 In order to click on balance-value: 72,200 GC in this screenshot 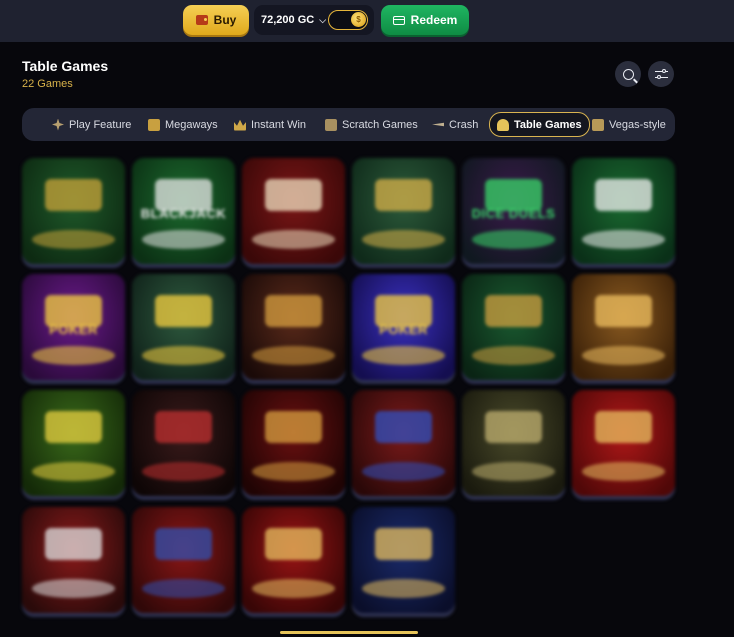, I will do `click(288, 20)`.